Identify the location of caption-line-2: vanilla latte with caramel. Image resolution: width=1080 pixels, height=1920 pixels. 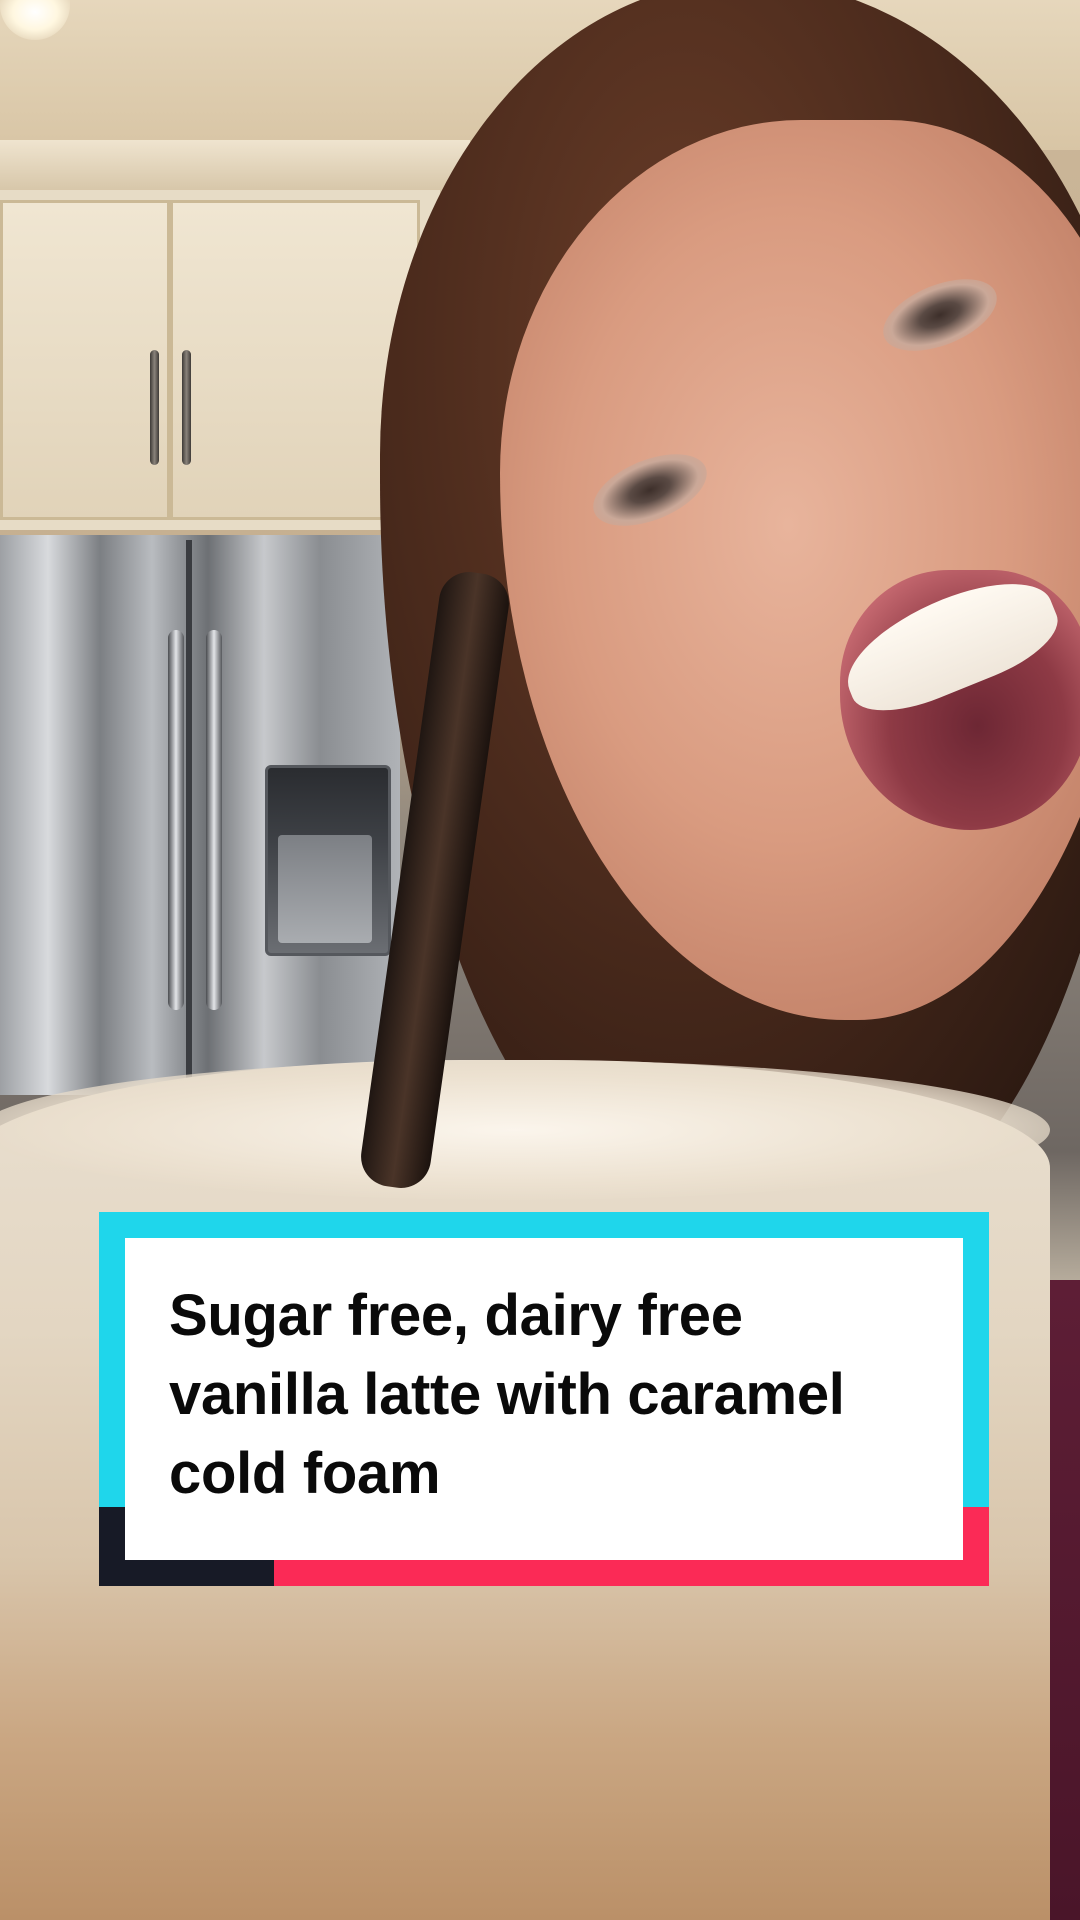
(507, 1394).